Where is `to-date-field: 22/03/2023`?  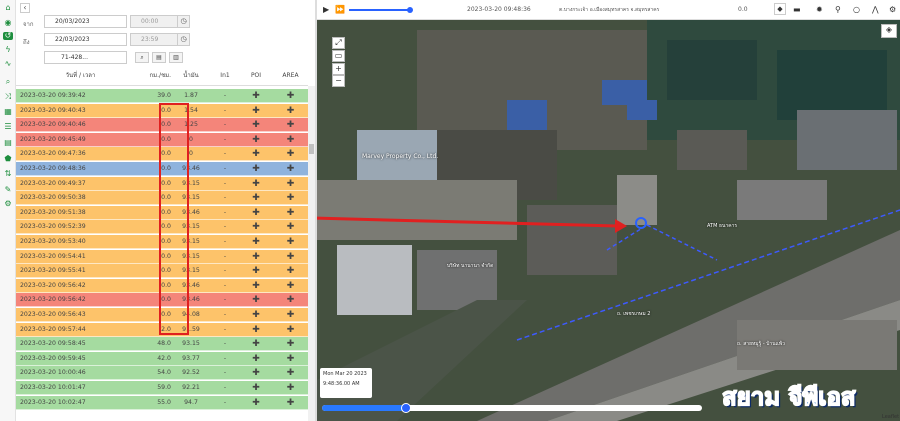
to-date-field: 22/03/2023 is located at coordinates (85, 39).